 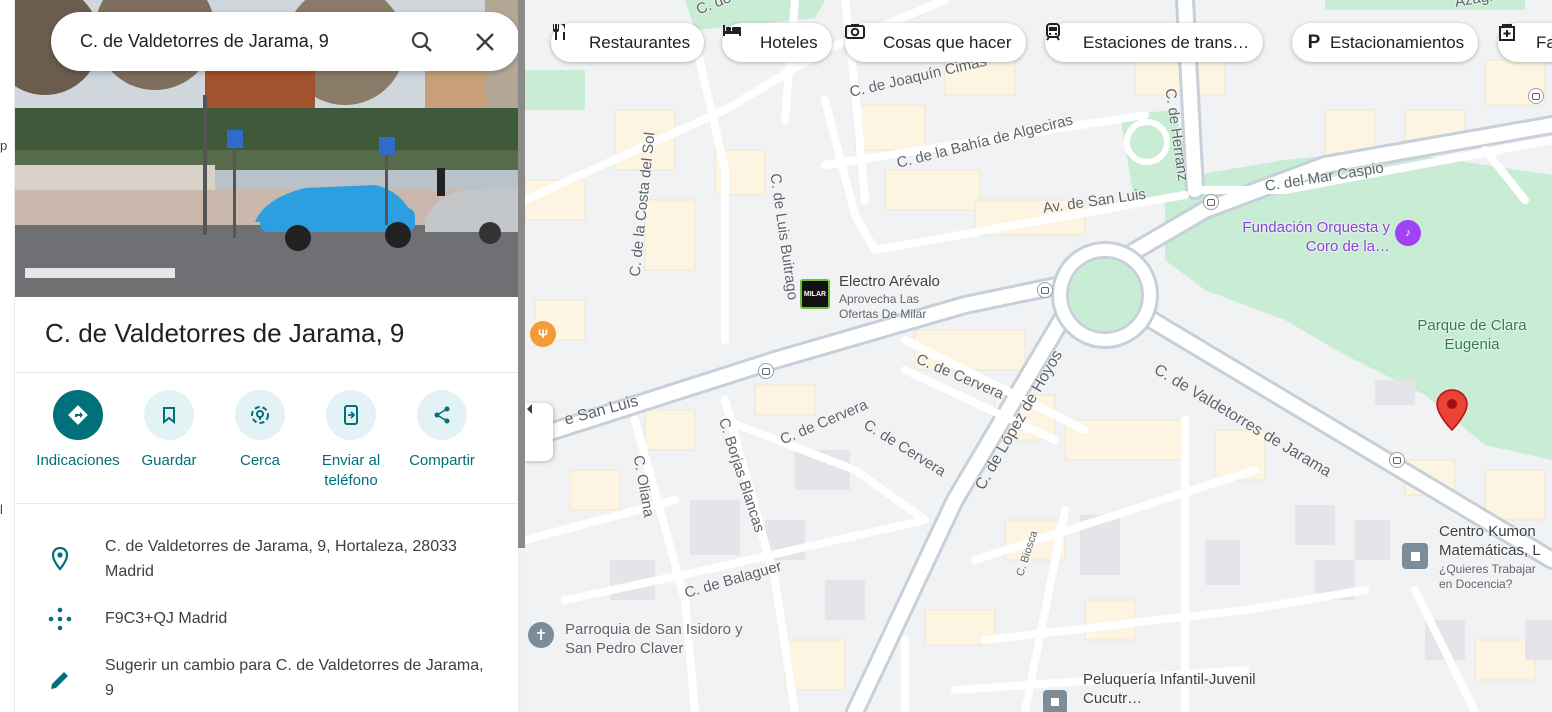 I want to click on close-icon, so click(x=485, y=42).